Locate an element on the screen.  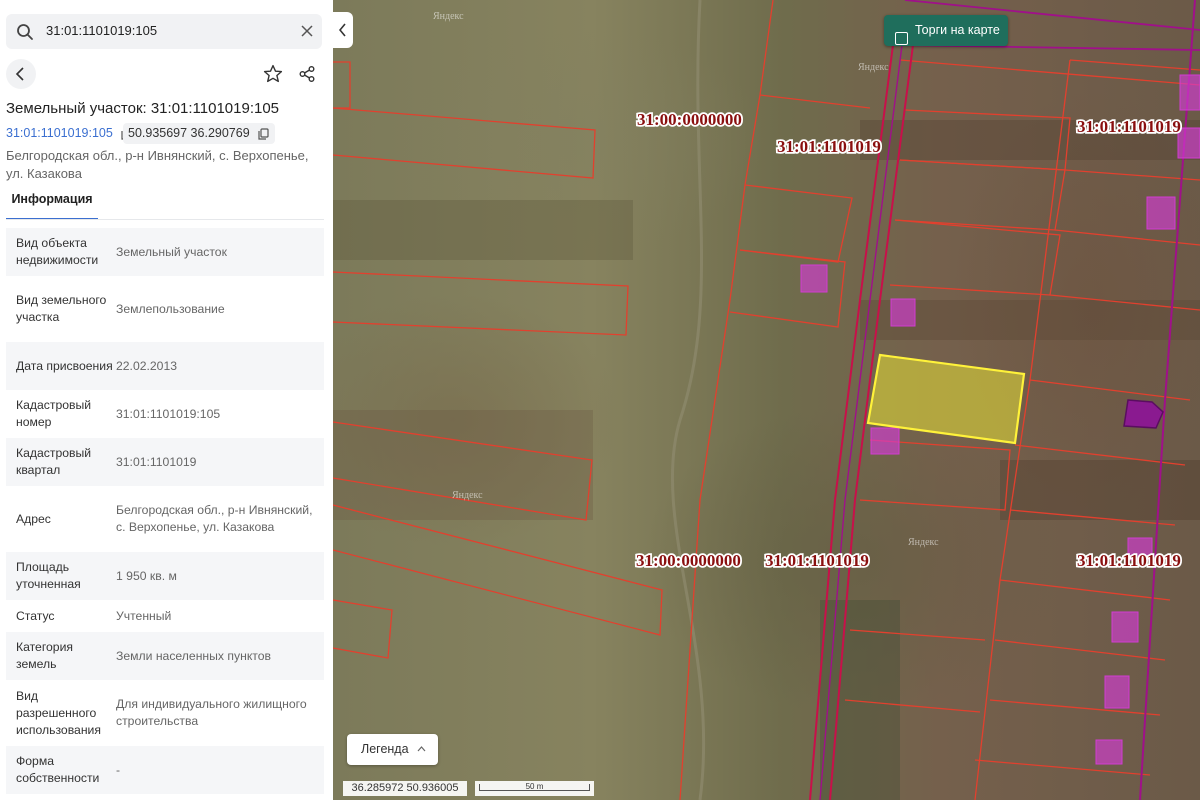
property-key: Форма собственности is located at coordinates (58, 769).